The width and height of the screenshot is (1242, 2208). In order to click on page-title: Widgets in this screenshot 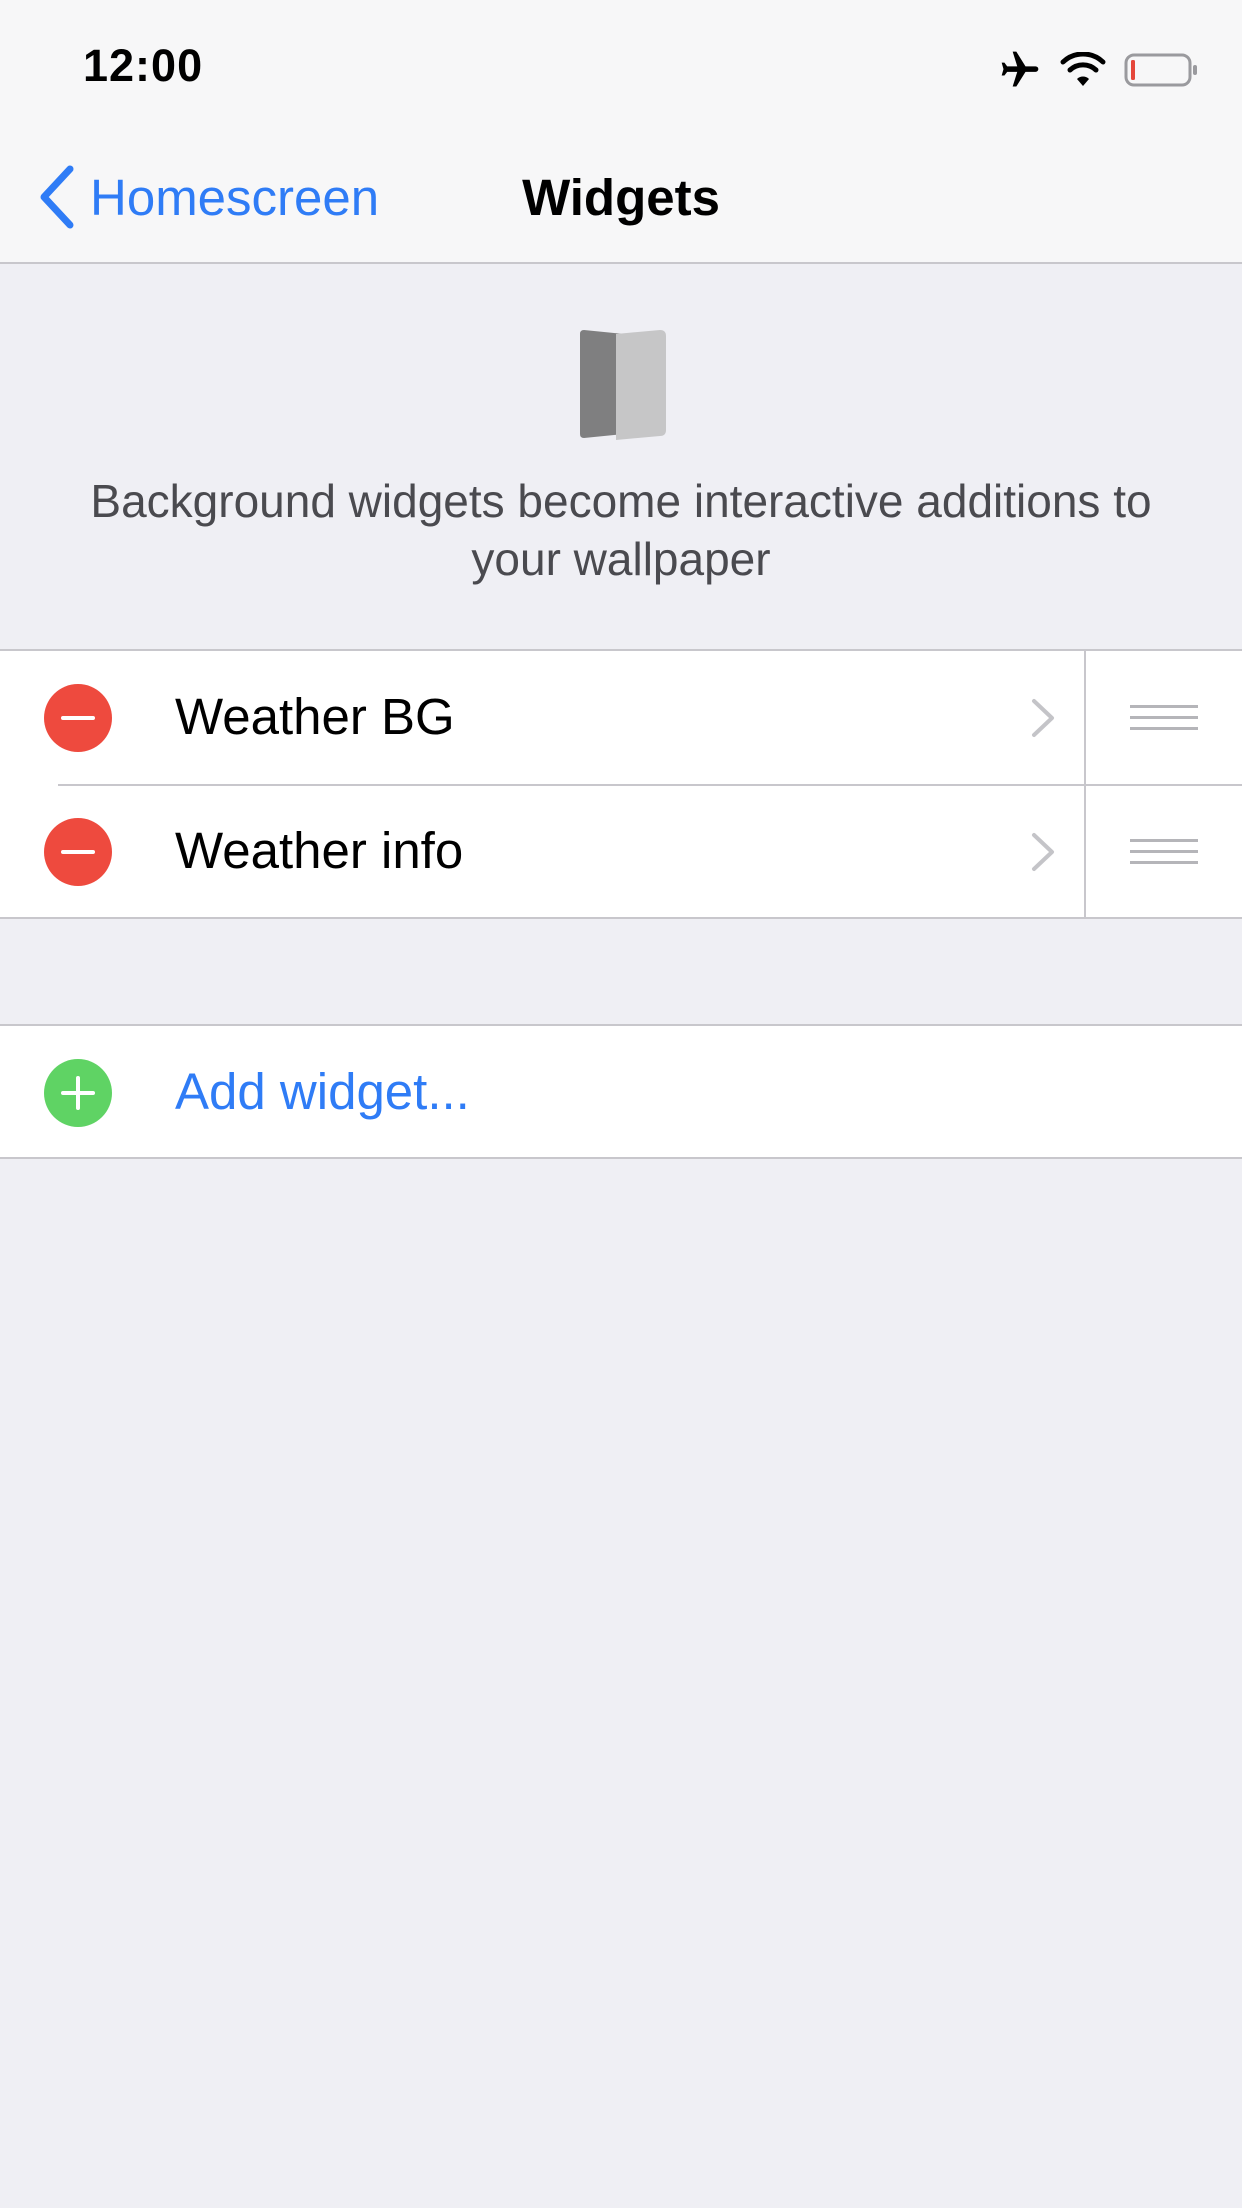, I will do `click(621, 197)`.